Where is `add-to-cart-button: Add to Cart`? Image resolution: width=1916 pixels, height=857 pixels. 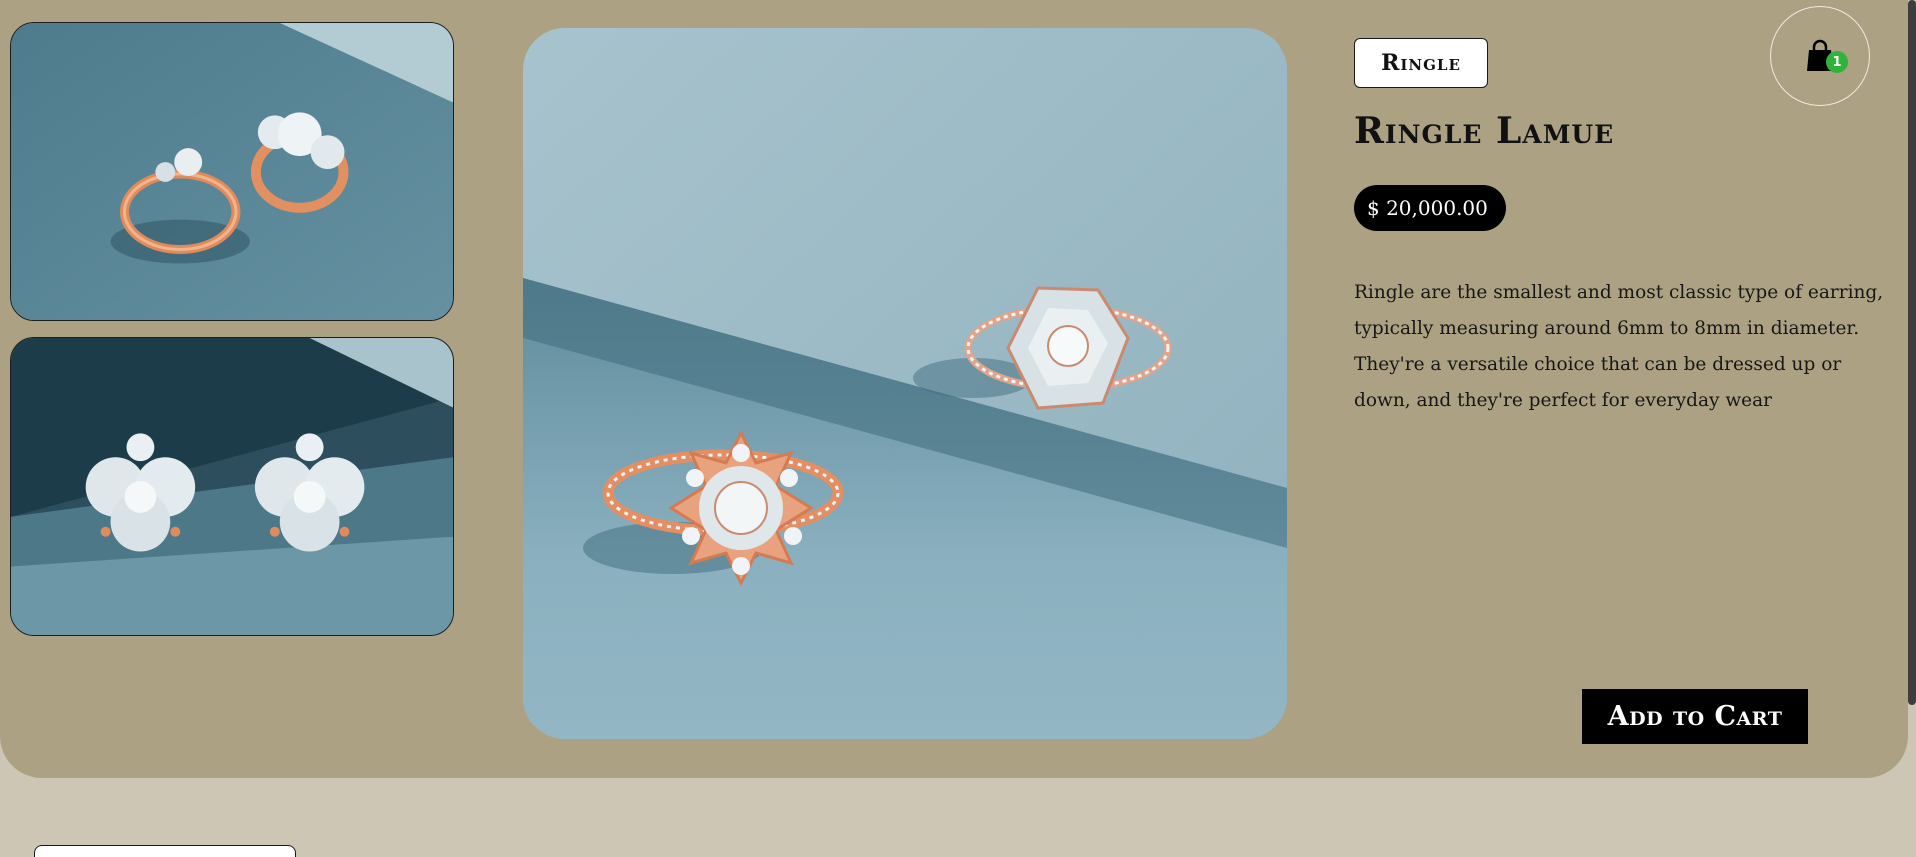 add-to-cart-button: Add to Cart is located at coordinates (1695, 716).